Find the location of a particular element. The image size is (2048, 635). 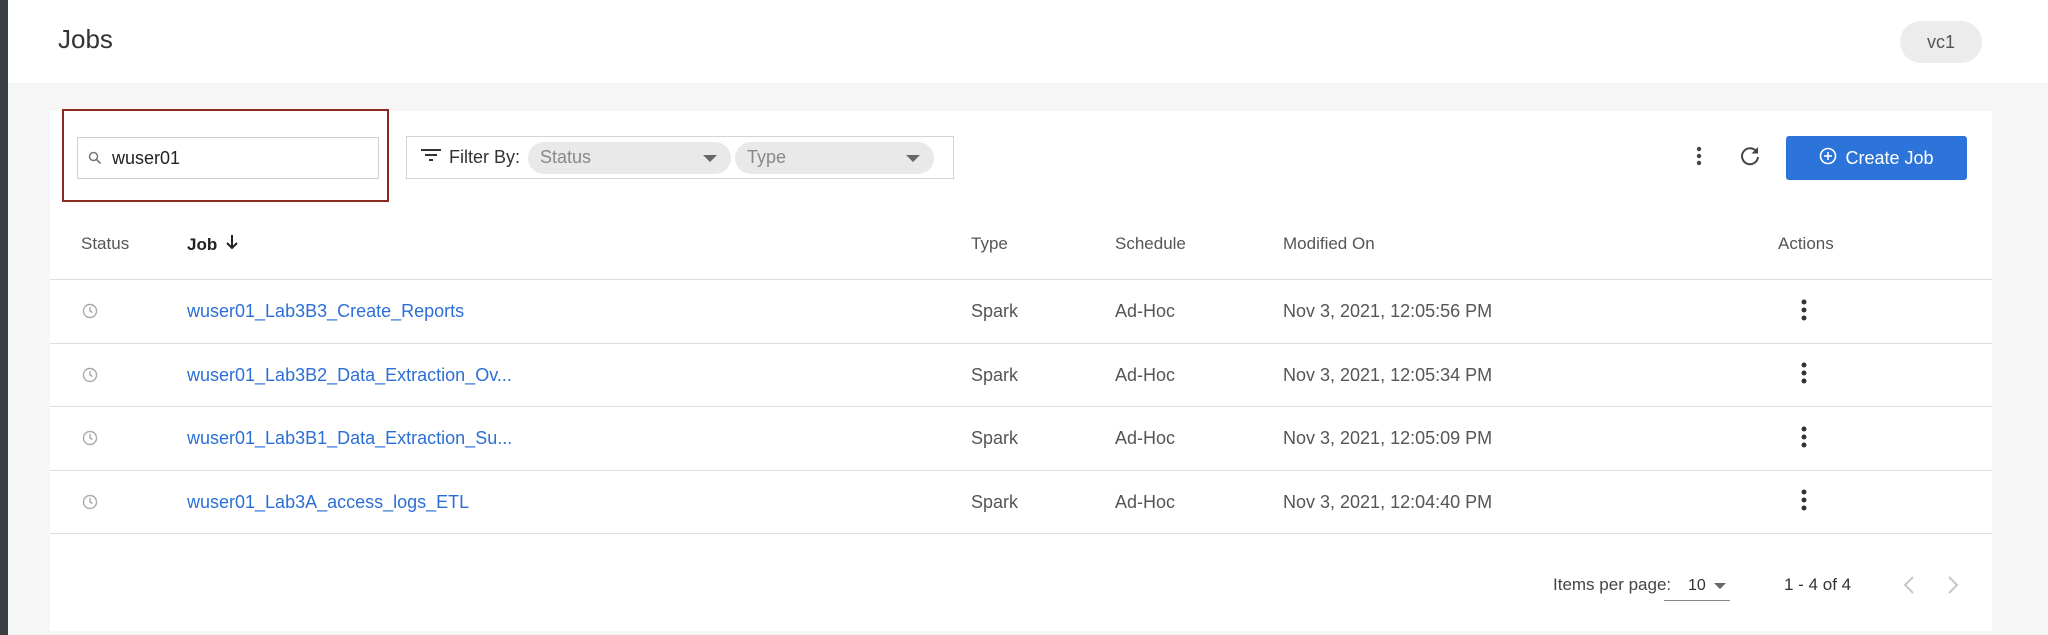

column-header-schedule: Schedule is located at coordinates (1150, 244).